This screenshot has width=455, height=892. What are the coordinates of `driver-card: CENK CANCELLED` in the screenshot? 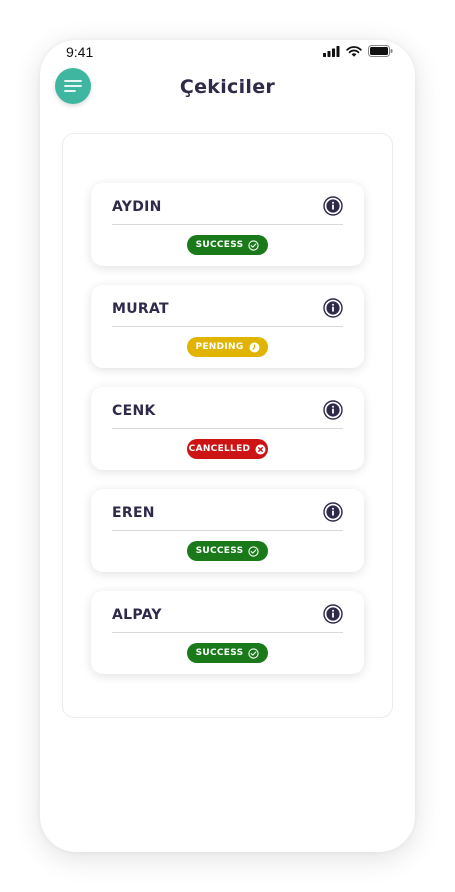 It's located at (227, 428).